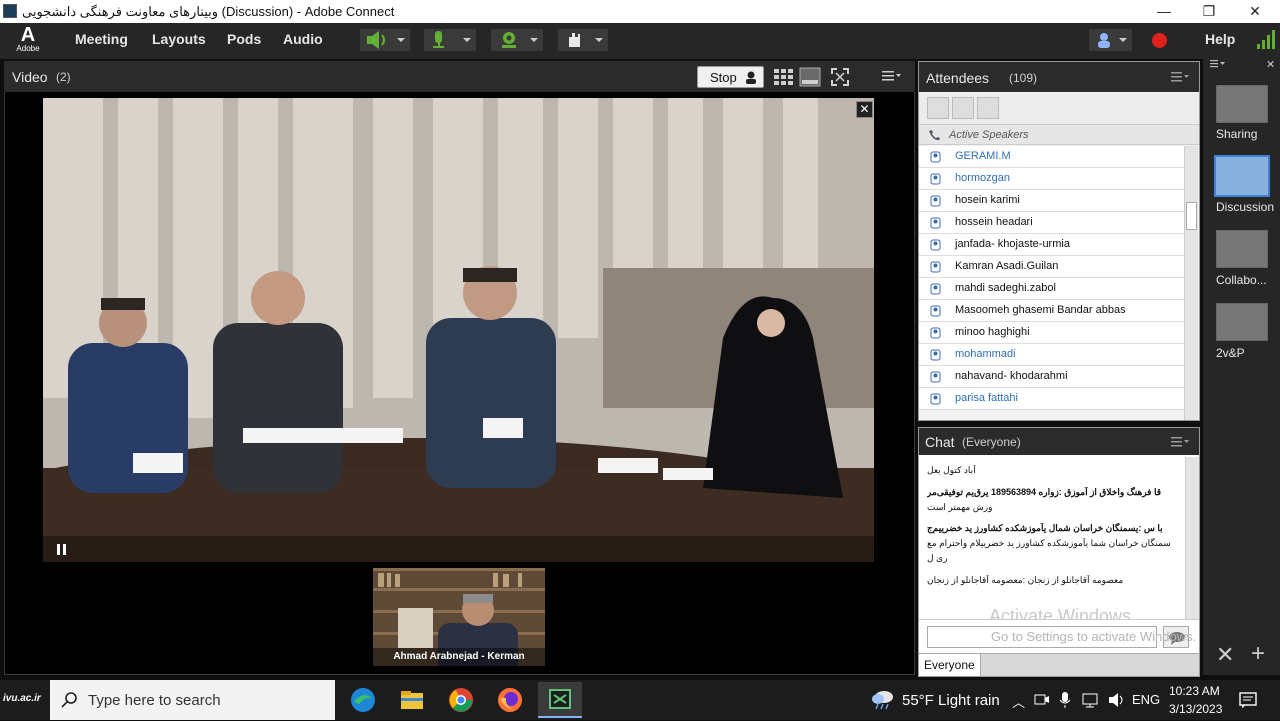 This screenshot has height=721, width=1280. Describe the element at coordinates (1146, 699) in the screenshot. I see `language-indicator: ENG` at that location.